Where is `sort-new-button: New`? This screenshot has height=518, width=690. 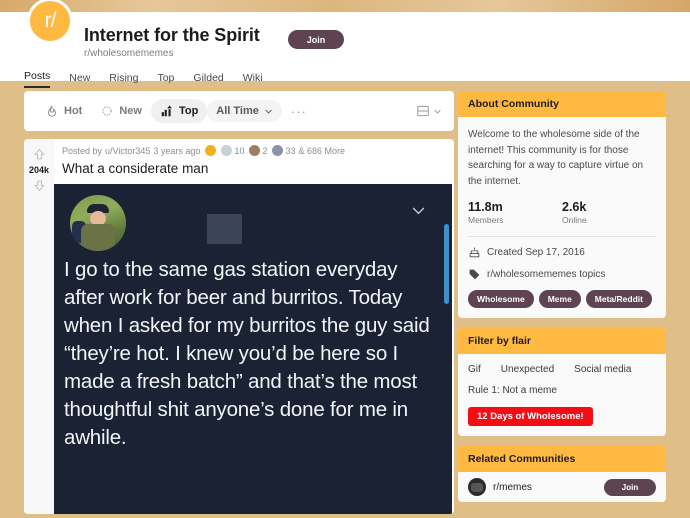
sort-new-button: New is located at coordinates (121, 111).